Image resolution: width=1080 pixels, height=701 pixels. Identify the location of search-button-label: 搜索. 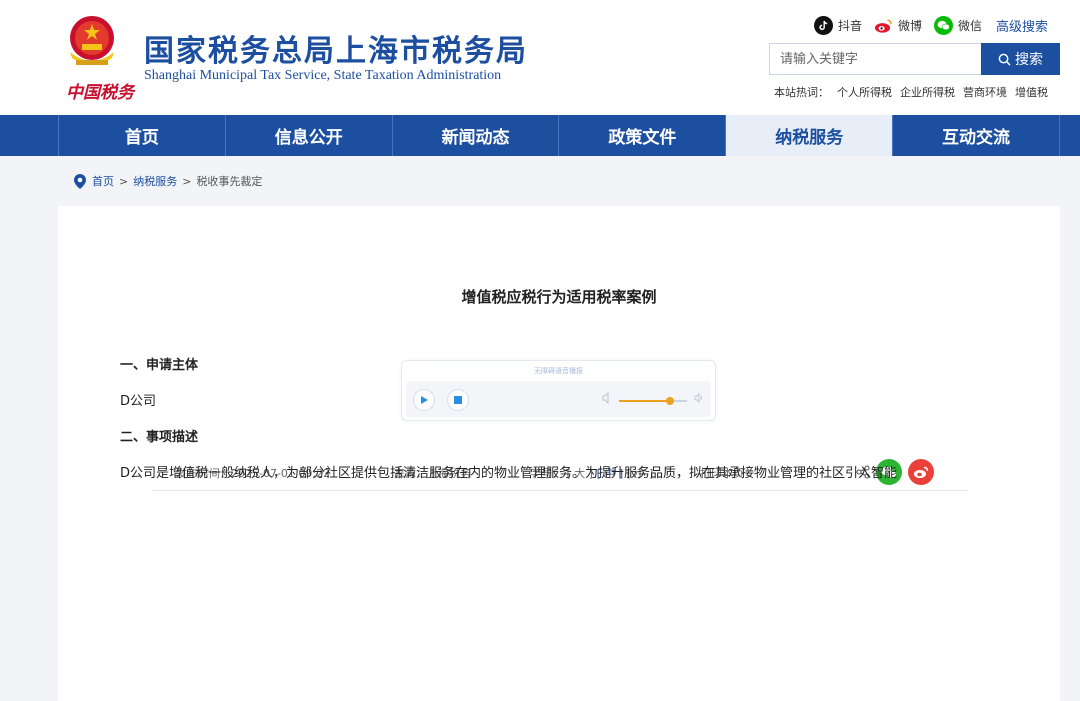
(1029, 60).